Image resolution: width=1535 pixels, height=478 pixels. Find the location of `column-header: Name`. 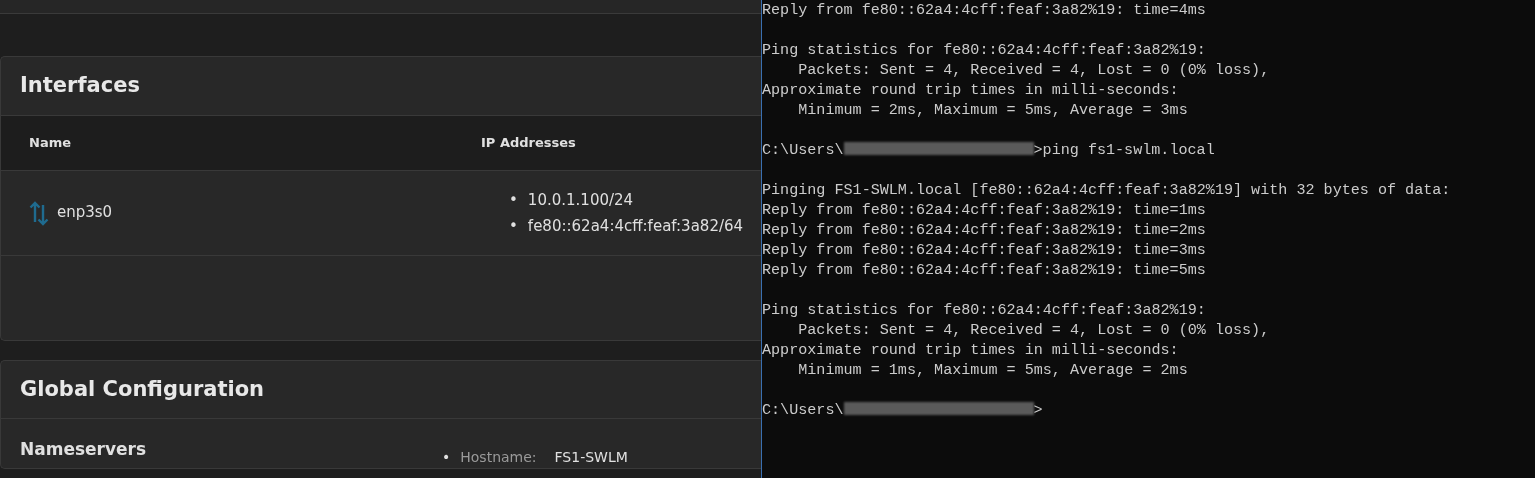

column-header: Name is located at coordinates (50, 142).